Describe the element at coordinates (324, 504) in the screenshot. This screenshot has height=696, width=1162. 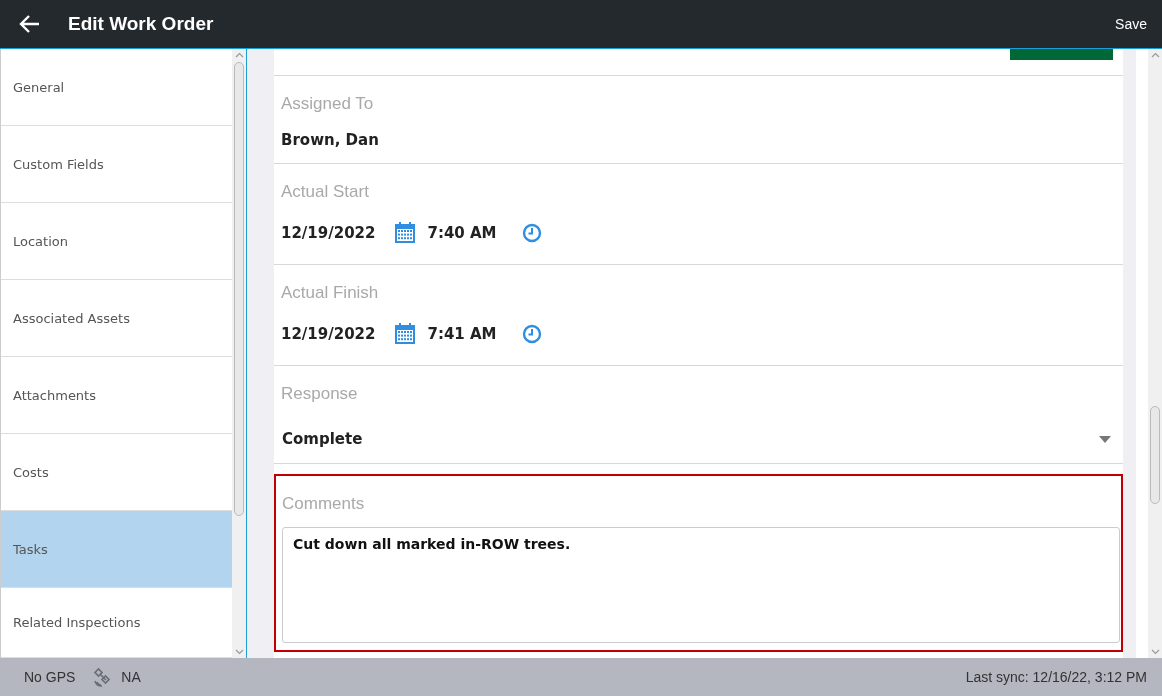
I see `field-label: Comments` at that location.